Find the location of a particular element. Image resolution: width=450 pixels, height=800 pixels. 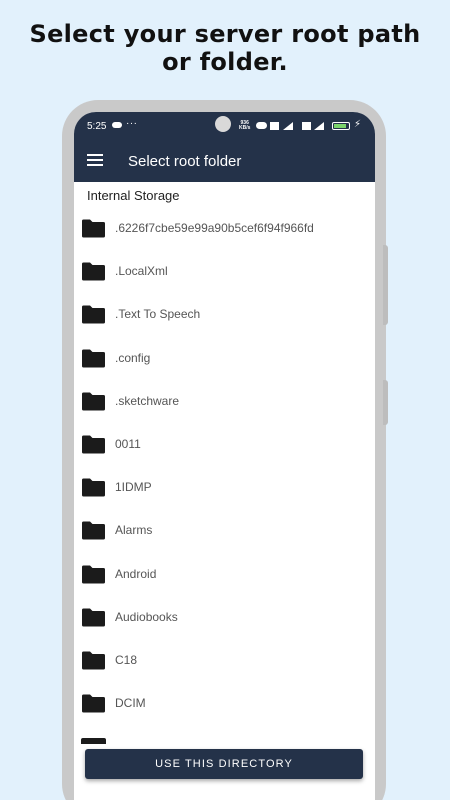

folder-name: 1IDMP is located at coordinates (133, 487).